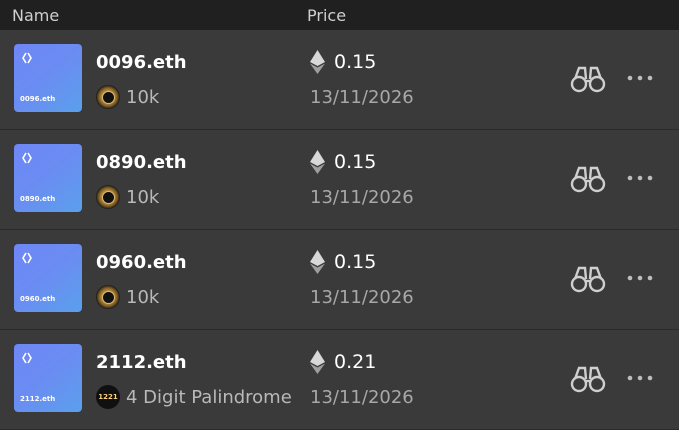 Image resolution: width=679 pixels, height=430 pixels. I want to click on domain-thumbnail: 0960.eth, so click(48, 278).